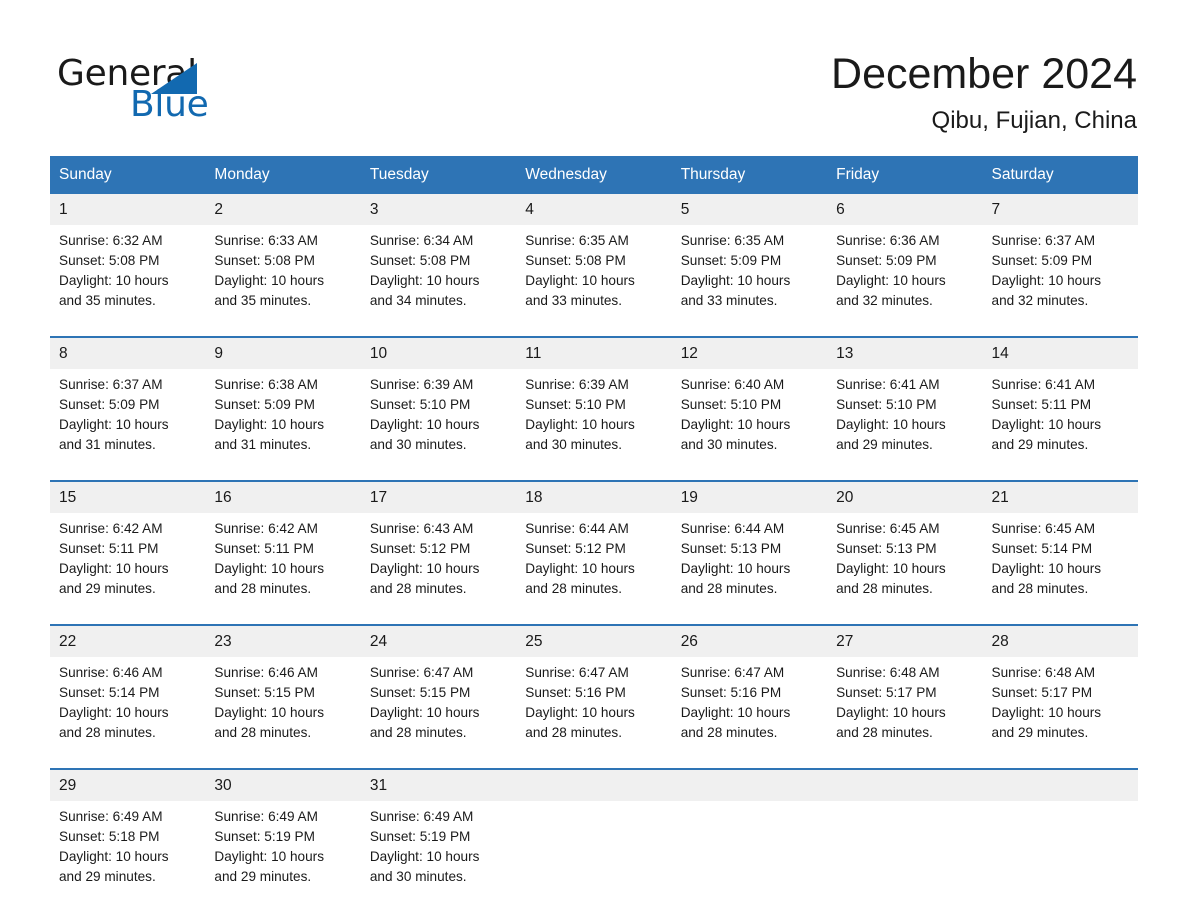 The width and height of the screenshot is (1188, 918). What do you see at coordinates (1060, 353) in the screenshot?
I see `day-number: 14` at bounding box center [1060, 353].